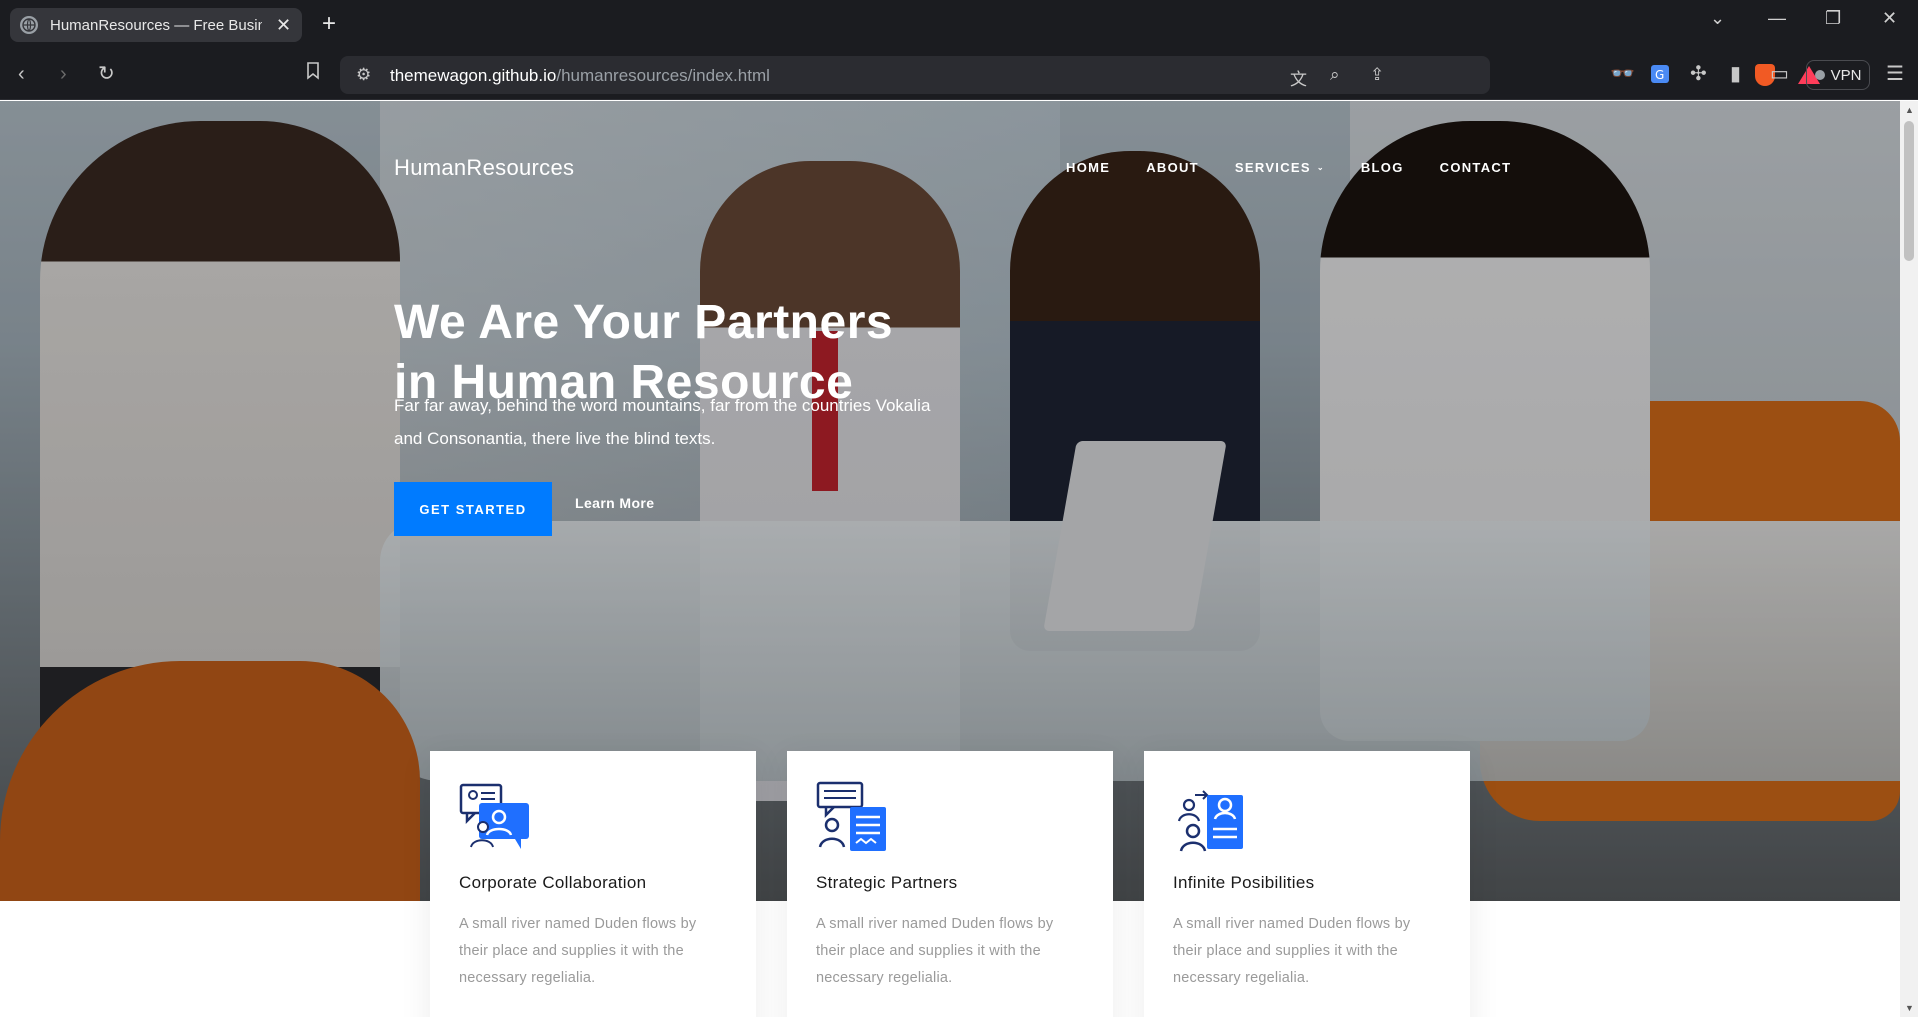 Image resolution: width=1918 pixels, height=1017 pixels. Describe the element at coordinates (1088, 167) in the screenshot. I see `nav-home: HOME` at that location.